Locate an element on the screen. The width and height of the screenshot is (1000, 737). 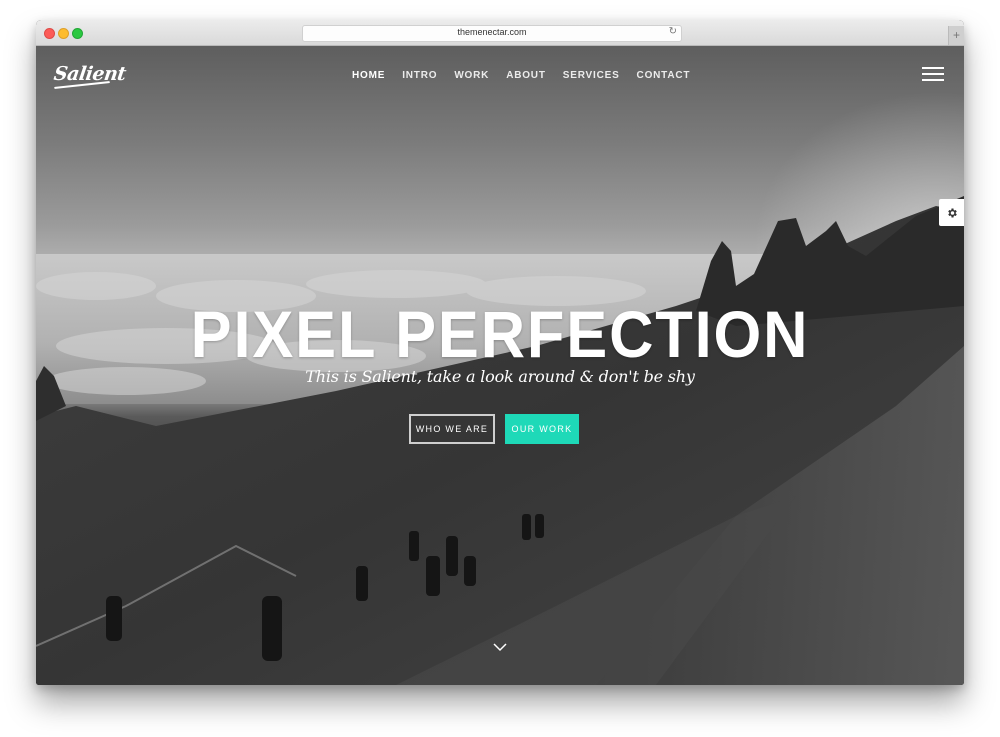
hamburger-menu-button is located at coordinates (933, 75).